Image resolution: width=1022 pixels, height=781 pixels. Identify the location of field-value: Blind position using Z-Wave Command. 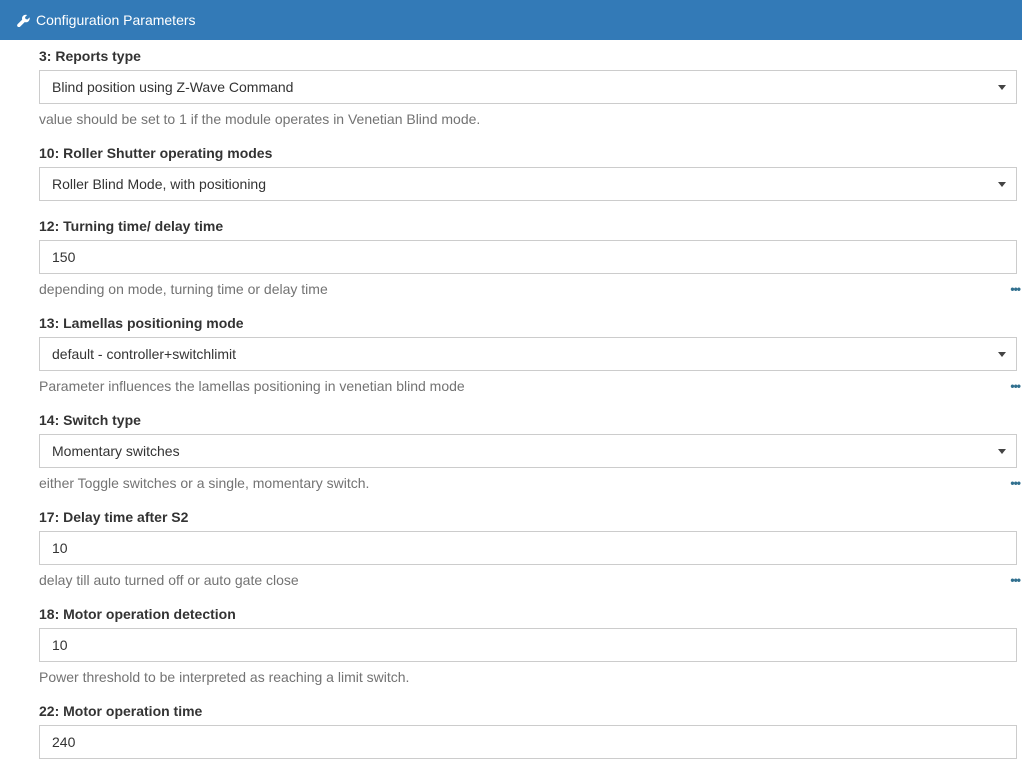
(173, 87).